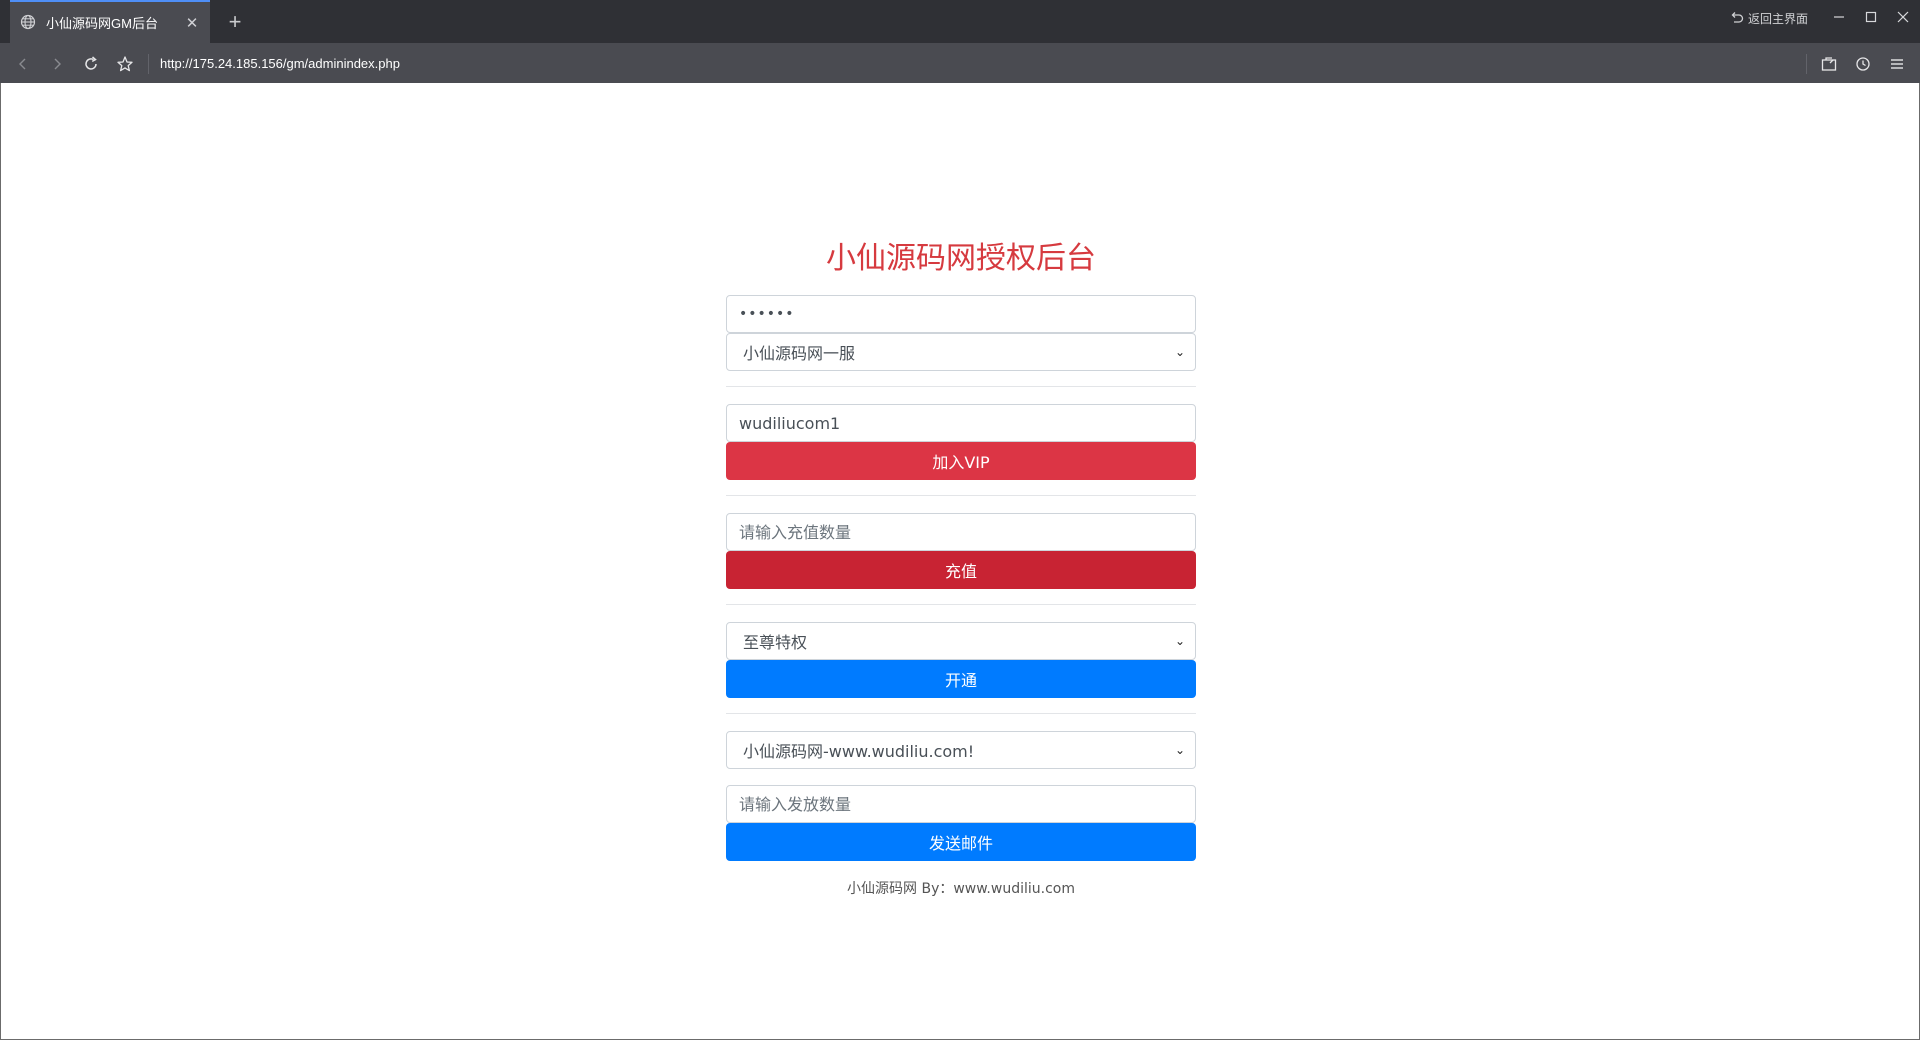 The width and height of the screenshot is (1920, 1040). I want to click on back-icon, so click(23, 64).